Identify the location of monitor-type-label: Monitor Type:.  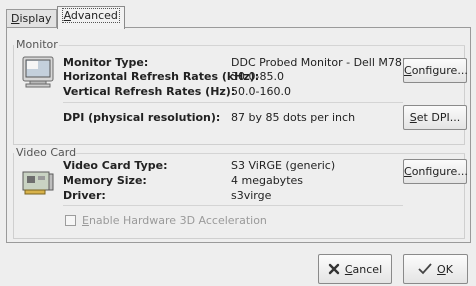
(106, 62).